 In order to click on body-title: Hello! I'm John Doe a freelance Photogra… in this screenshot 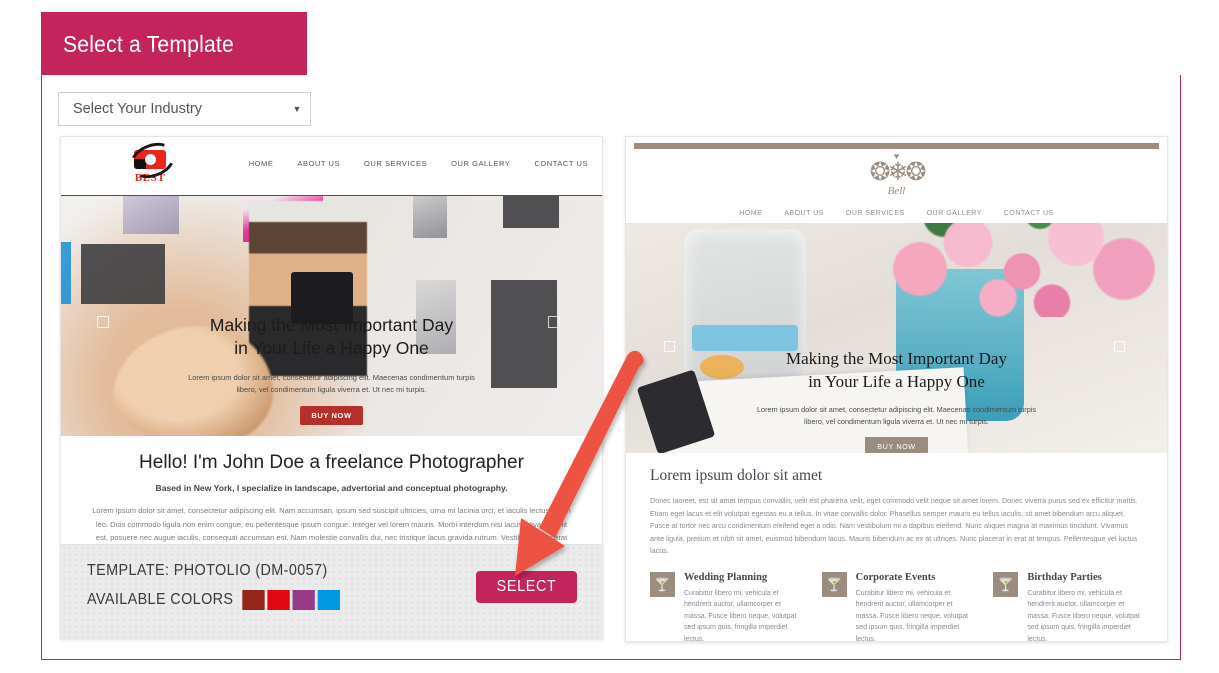, I will do `click(331, 462)`.